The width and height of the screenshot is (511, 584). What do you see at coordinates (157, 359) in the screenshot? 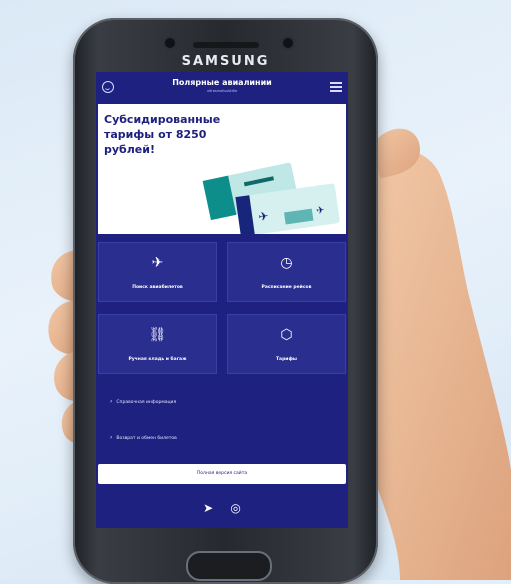
I see `tile-label: Ручная кладь и багаж` at bounding box center [157, 359].